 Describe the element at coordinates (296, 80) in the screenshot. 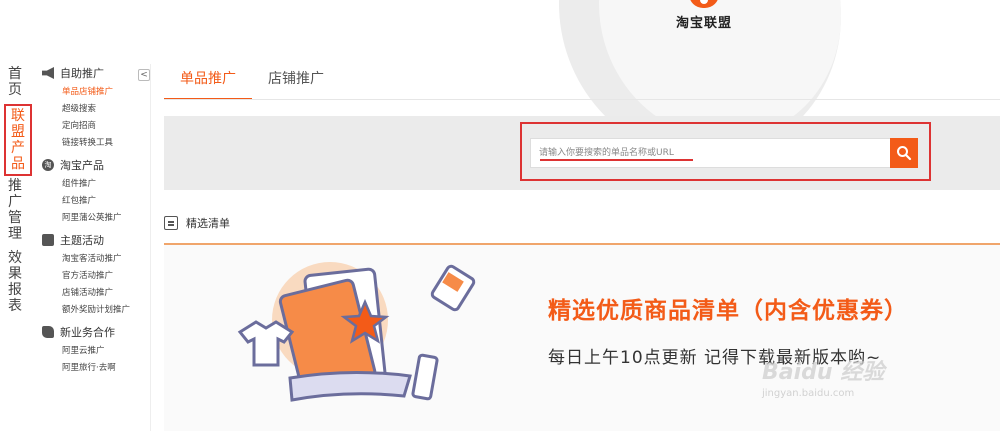

I see `tab-shop: 店铺推广` at that location.